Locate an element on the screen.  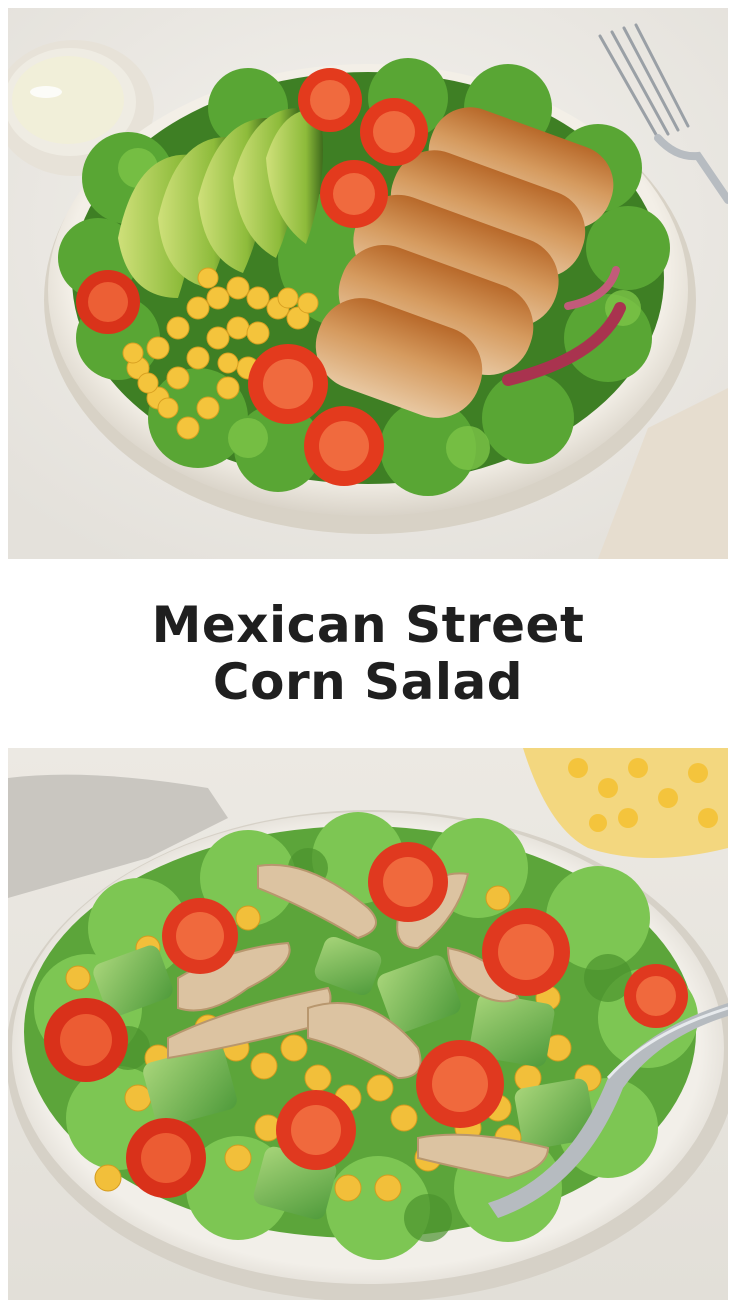
page-title: Mexican Street Corn Salad is located at coordinates (368, 653).